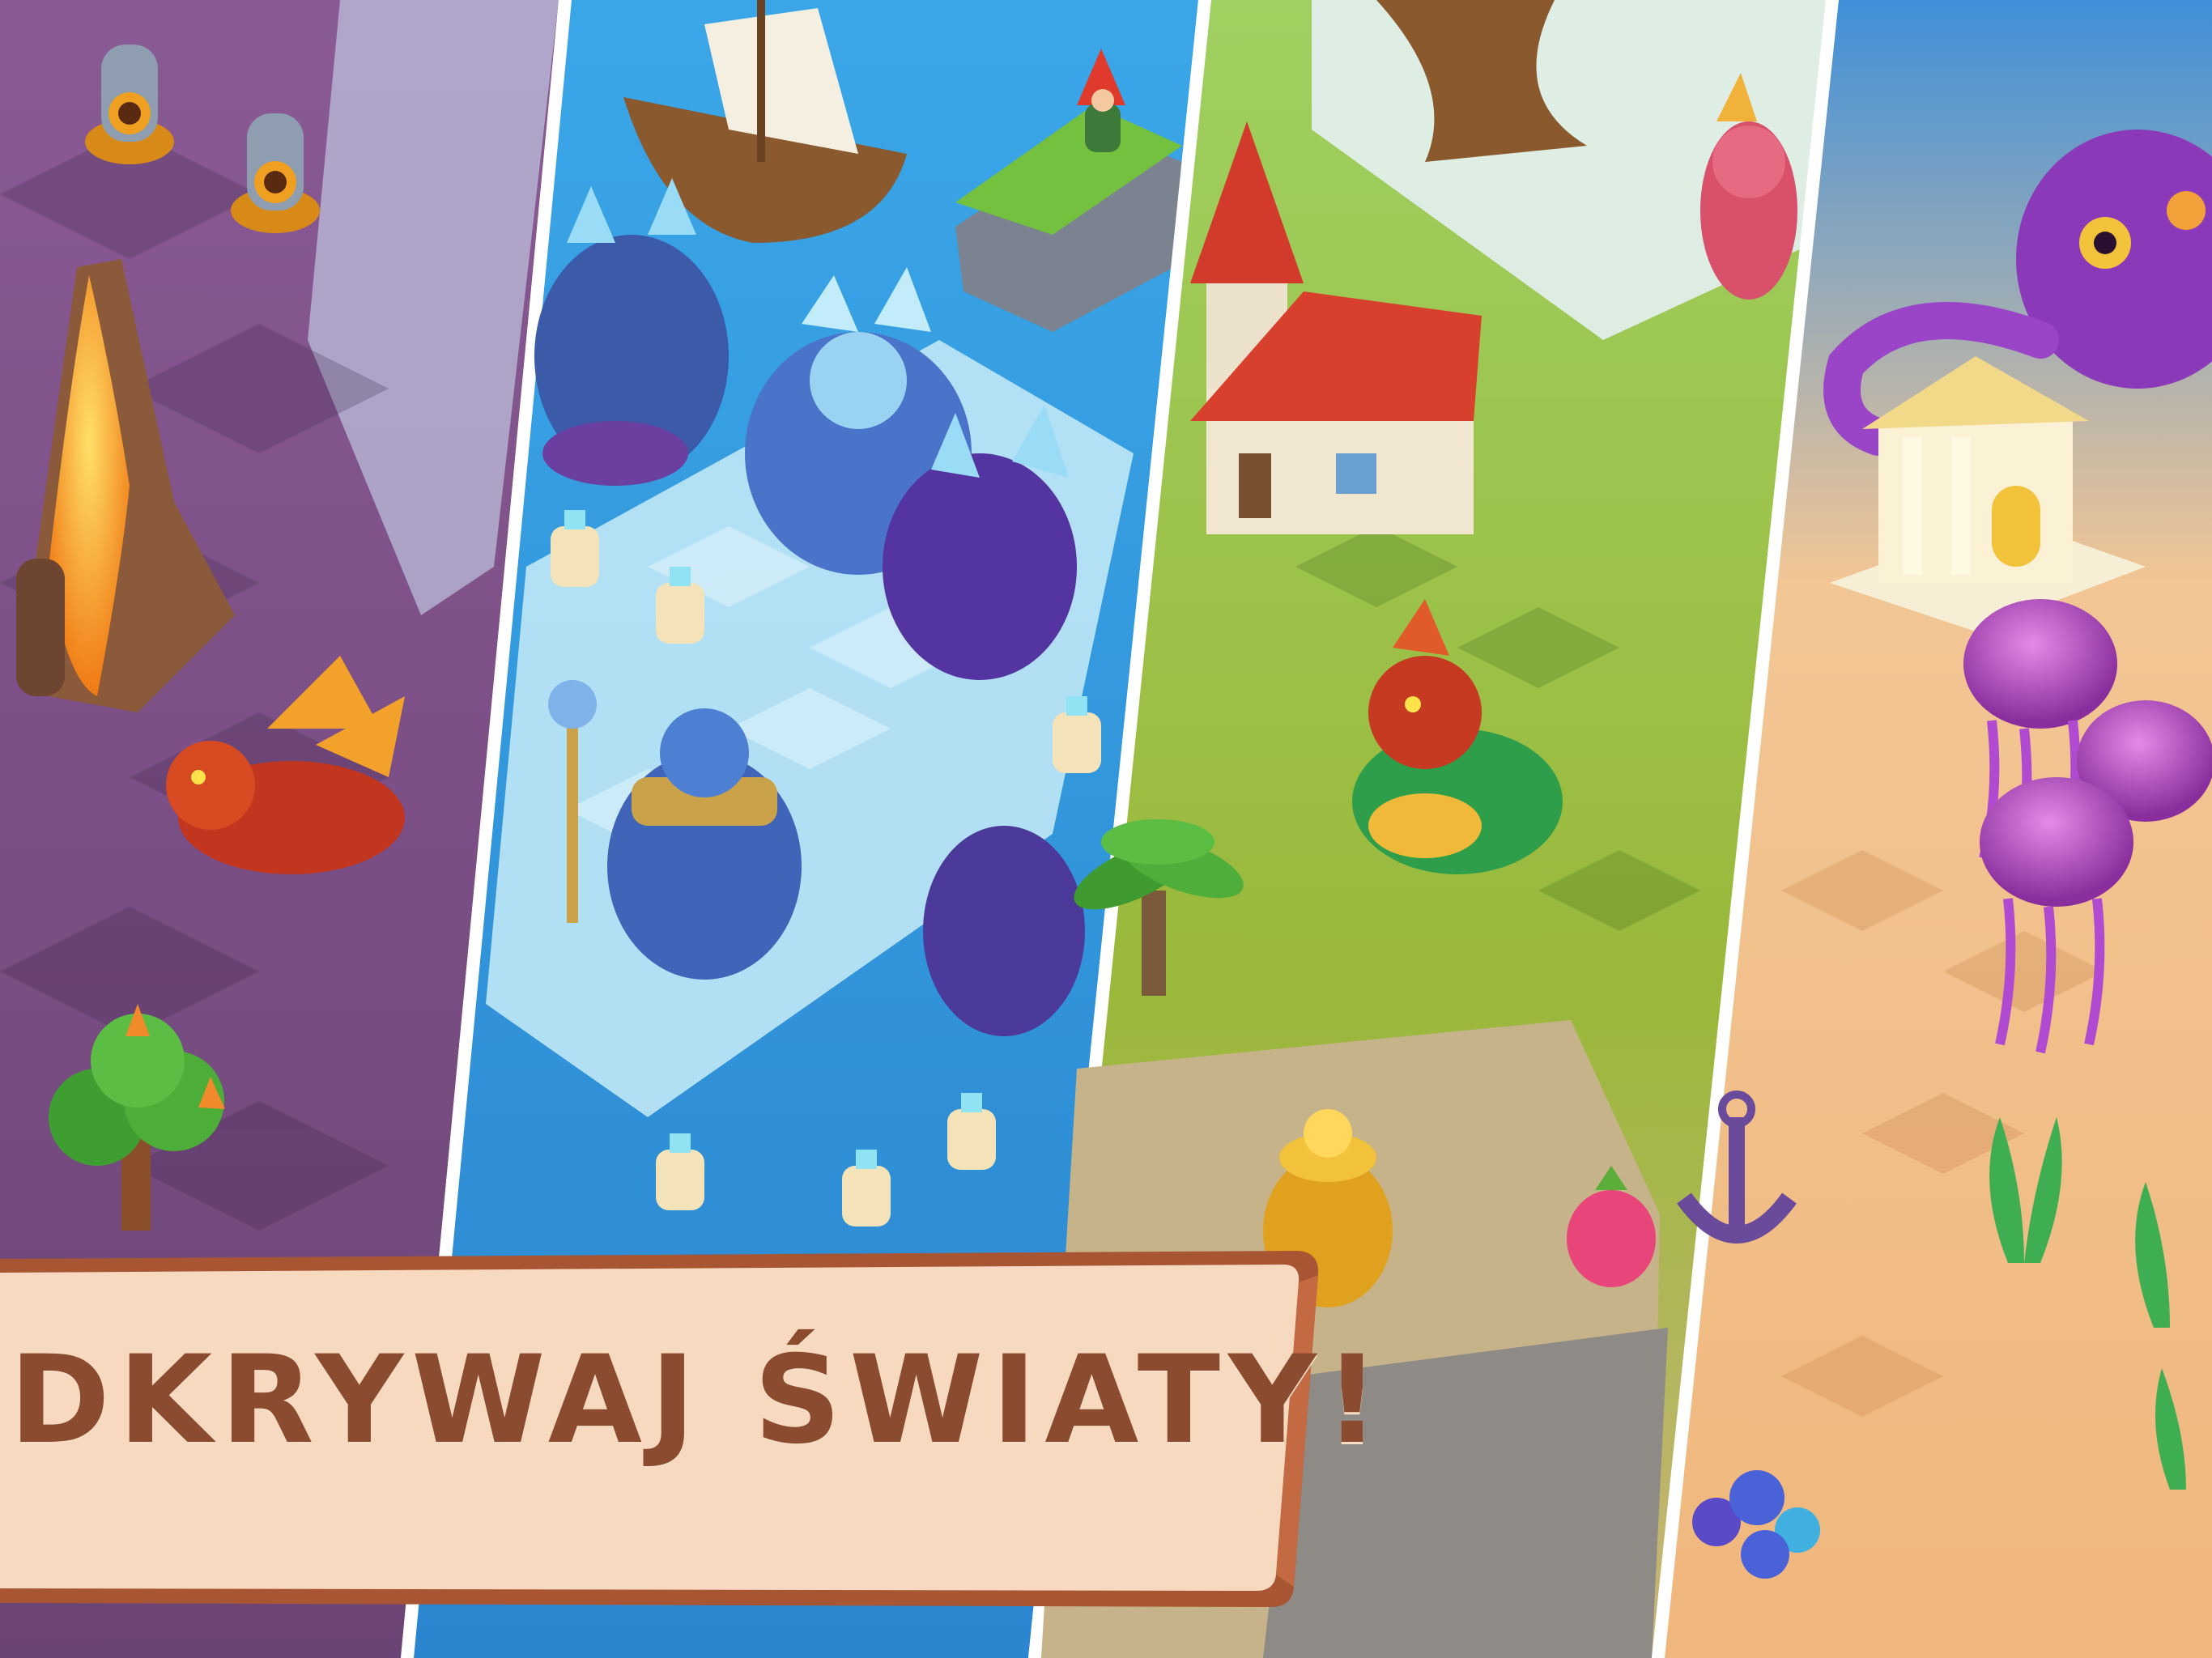  I want to click on ice-golem-icon, so click(1004, 931).